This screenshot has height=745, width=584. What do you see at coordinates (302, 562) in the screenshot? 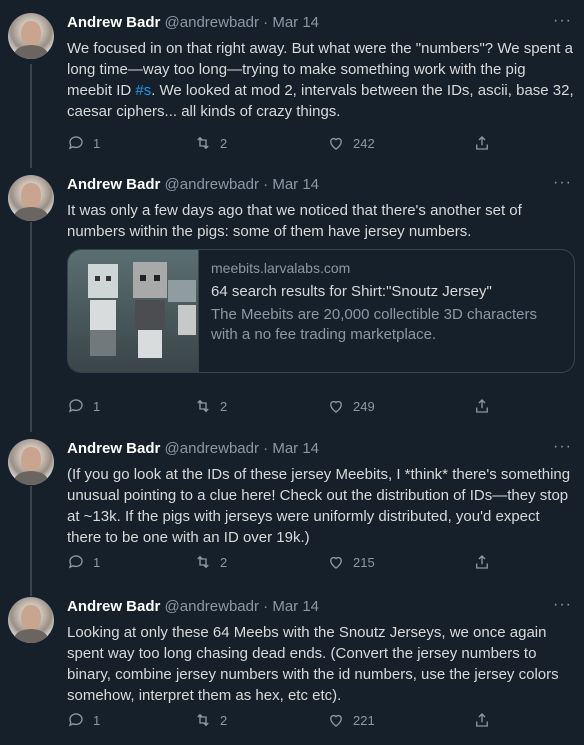
I see `tweet-actions: 1 2 215` at bounding box center [302, 562].